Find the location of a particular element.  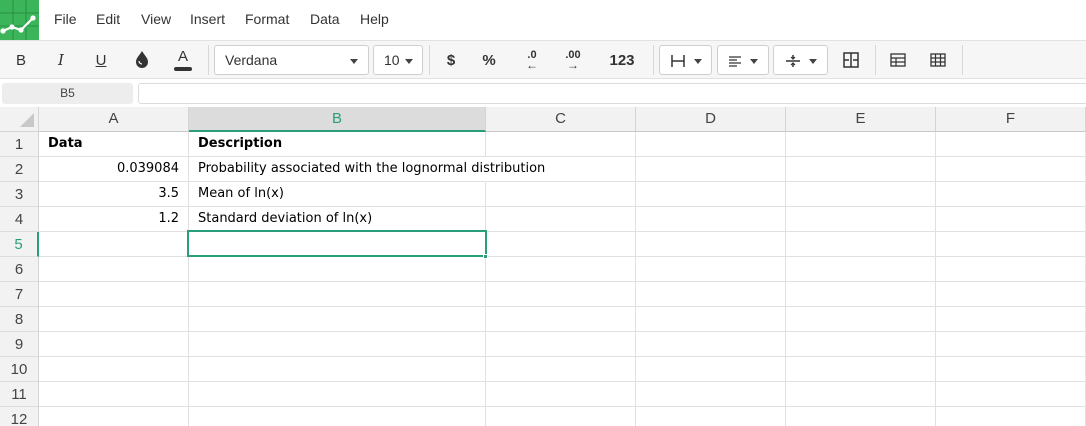

cell-b6 is located at coordinates (337, 269).